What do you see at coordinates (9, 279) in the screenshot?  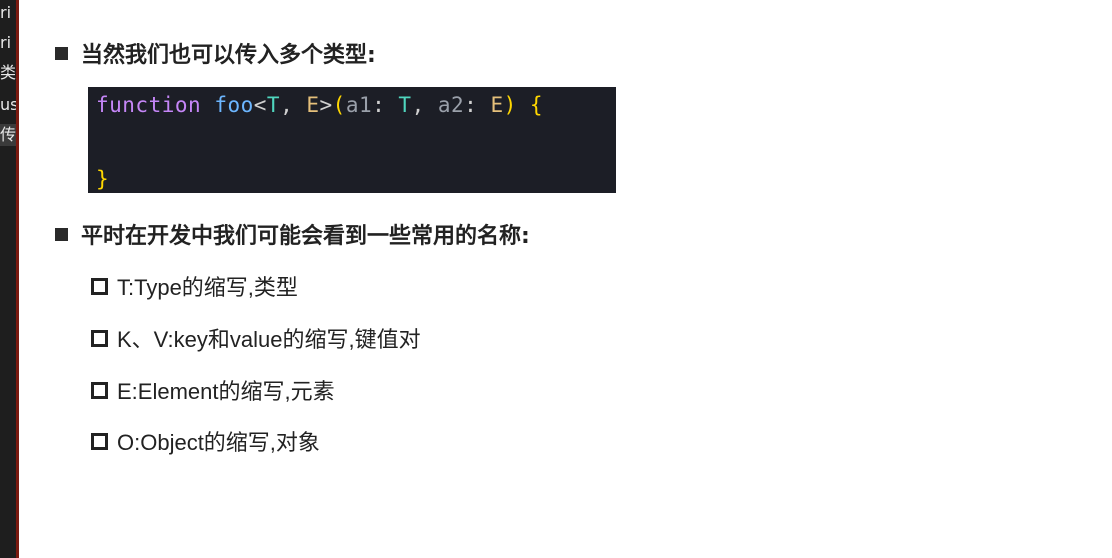 I see `left-sidebar-edge: ri ri 类 us 传` at bounding box center [9, 279].